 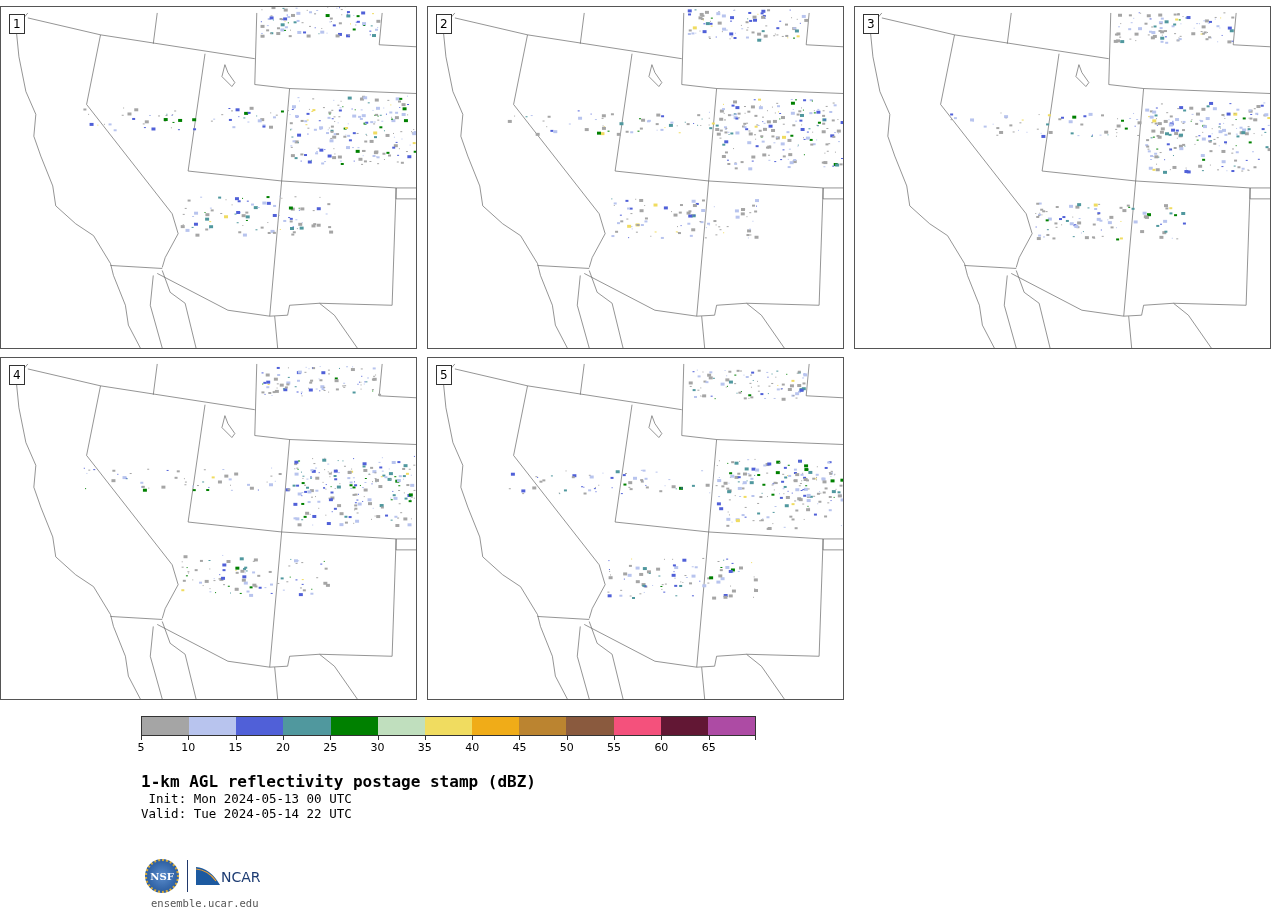 I want to click on tick-label: 50, so click(x=566, y=747).